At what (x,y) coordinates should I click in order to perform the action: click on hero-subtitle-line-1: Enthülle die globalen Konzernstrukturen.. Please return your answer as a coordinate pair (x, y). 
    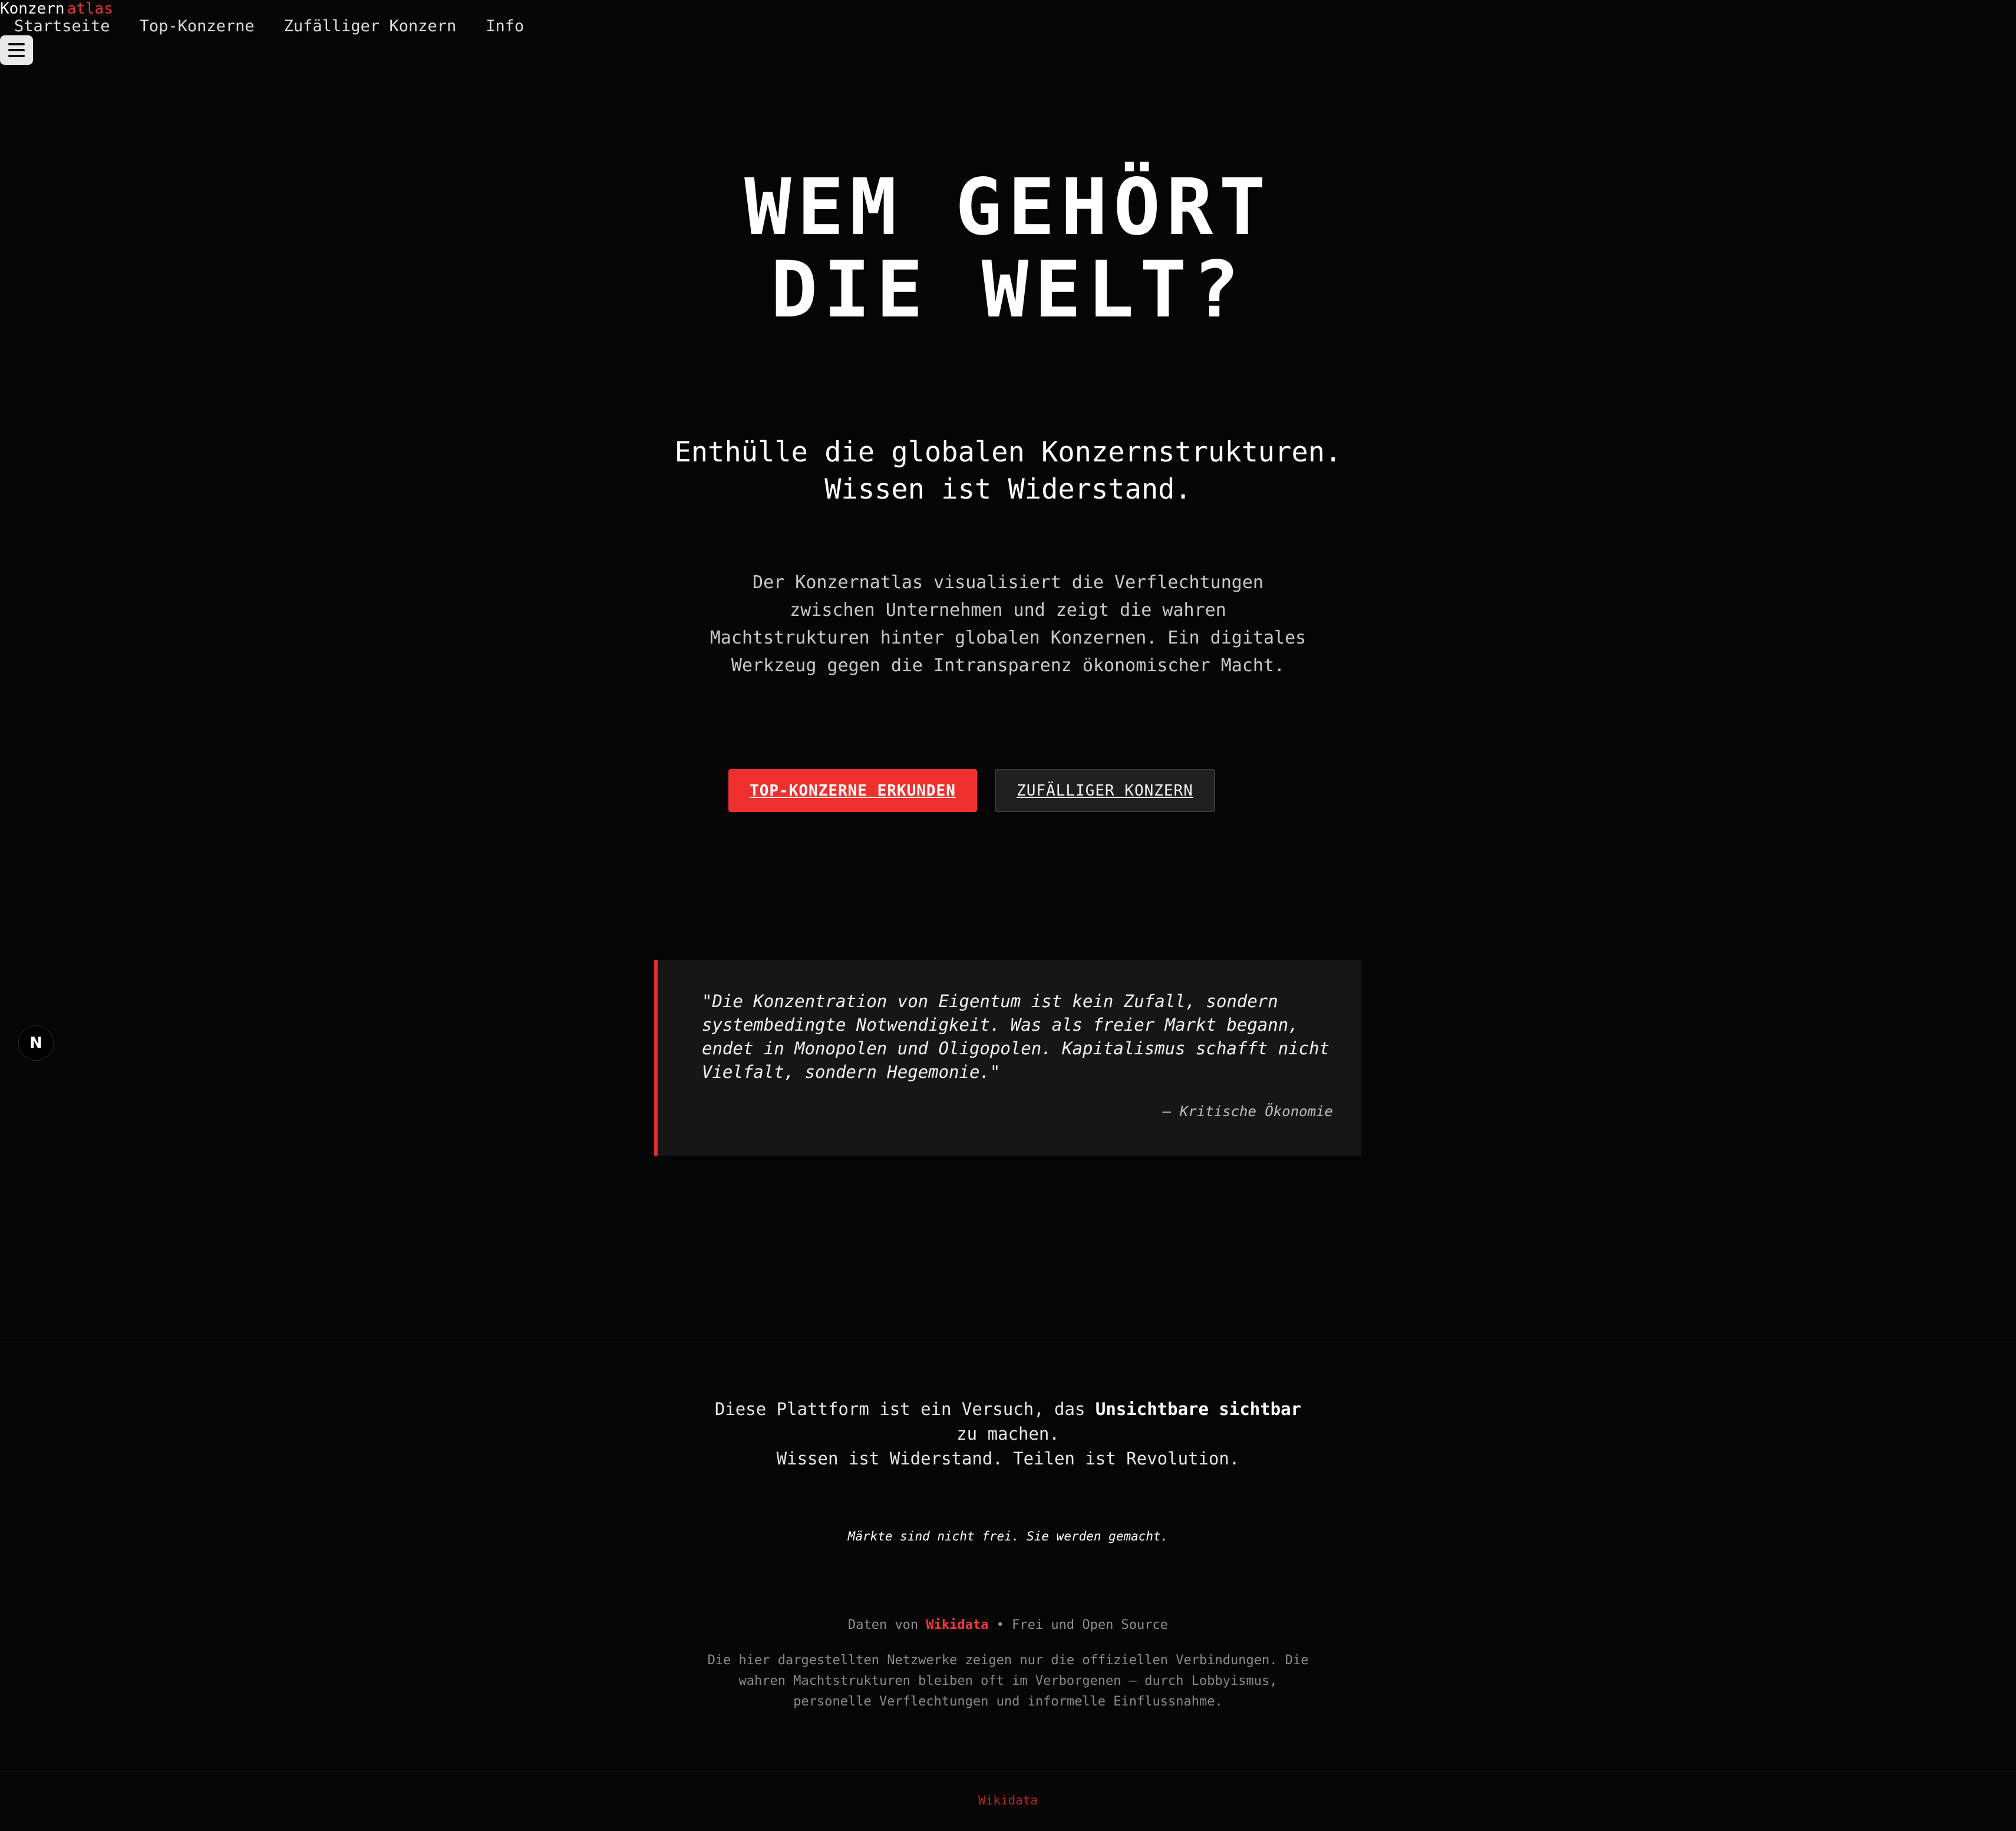
    Looking at the image, I should click on (1008, 452).